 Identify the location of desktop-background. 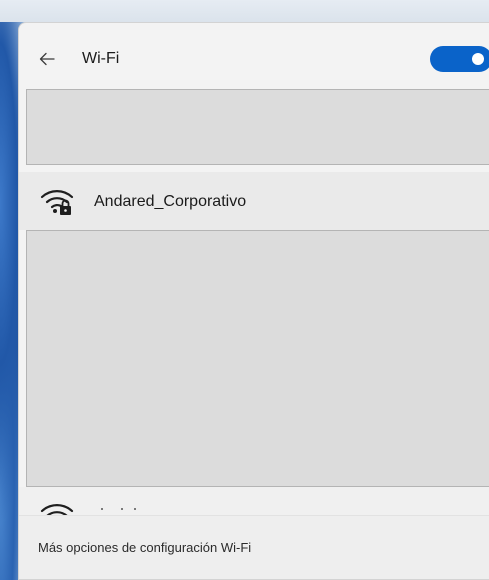
(244, 11).